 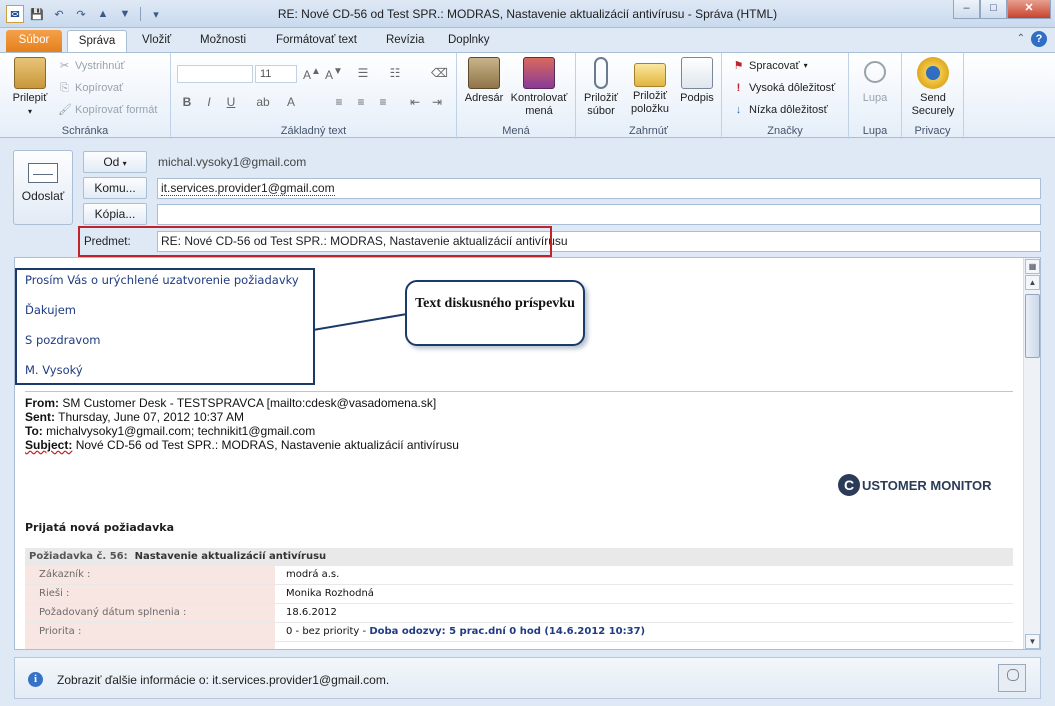 What do you see at coordinates (43, 187) in the screenshot?
I see `send-button: Odoslať` at bounding box center [43, 187].